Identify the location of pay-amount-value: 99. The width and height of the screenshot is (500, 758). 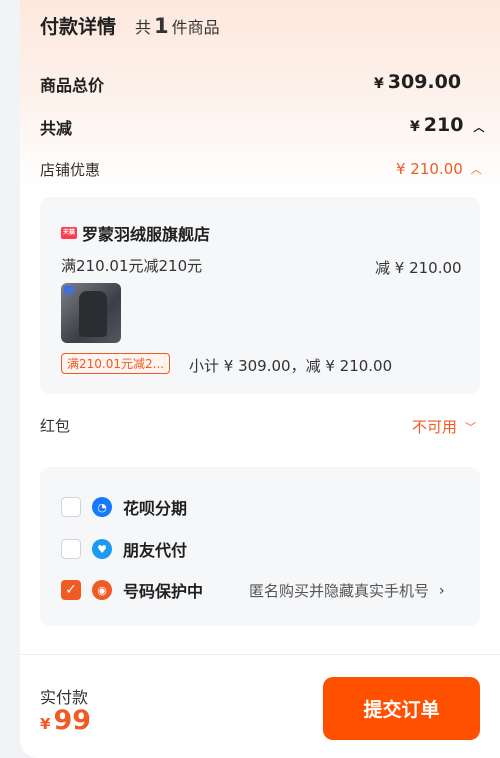
(72, 720).